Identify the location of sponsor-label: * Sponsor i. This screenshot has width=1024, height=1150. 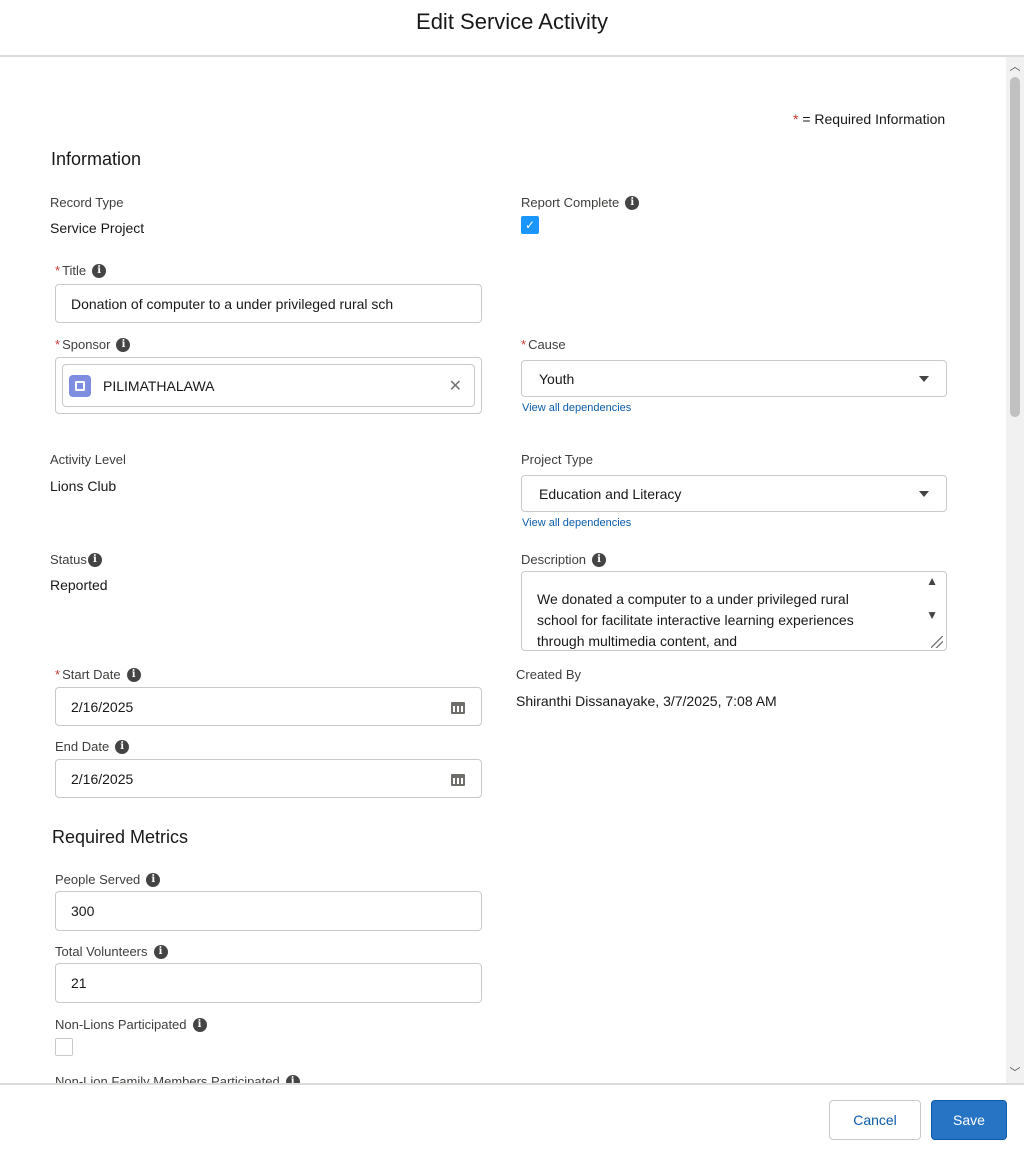
(93, 344).